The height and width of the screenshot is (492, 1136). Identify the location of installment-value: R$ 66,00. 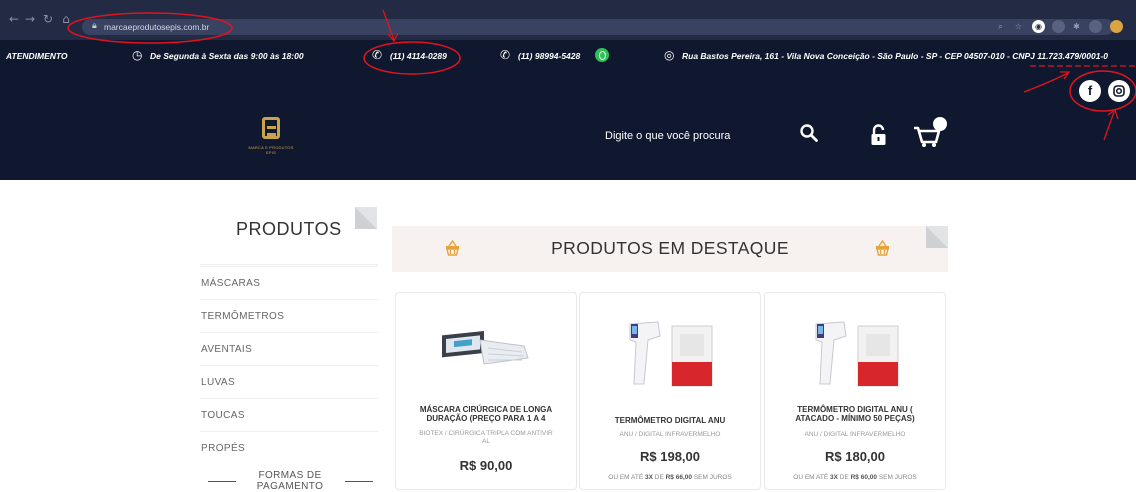
(678, 477).